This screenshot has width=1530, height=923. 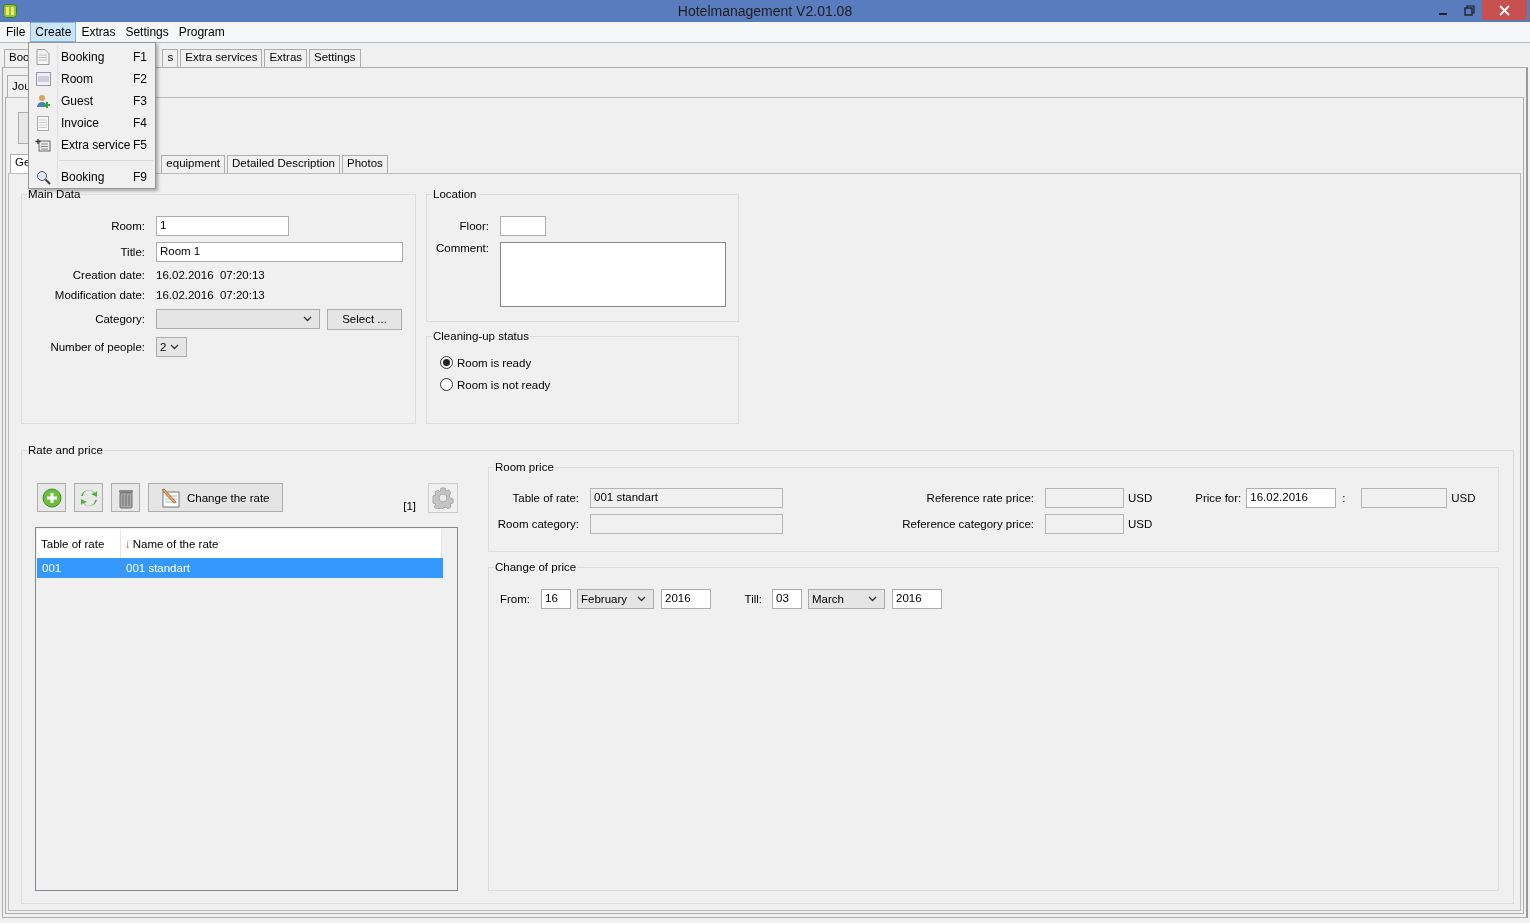 I want to click on people-dropdown: 2, so click(x=171, y=347).